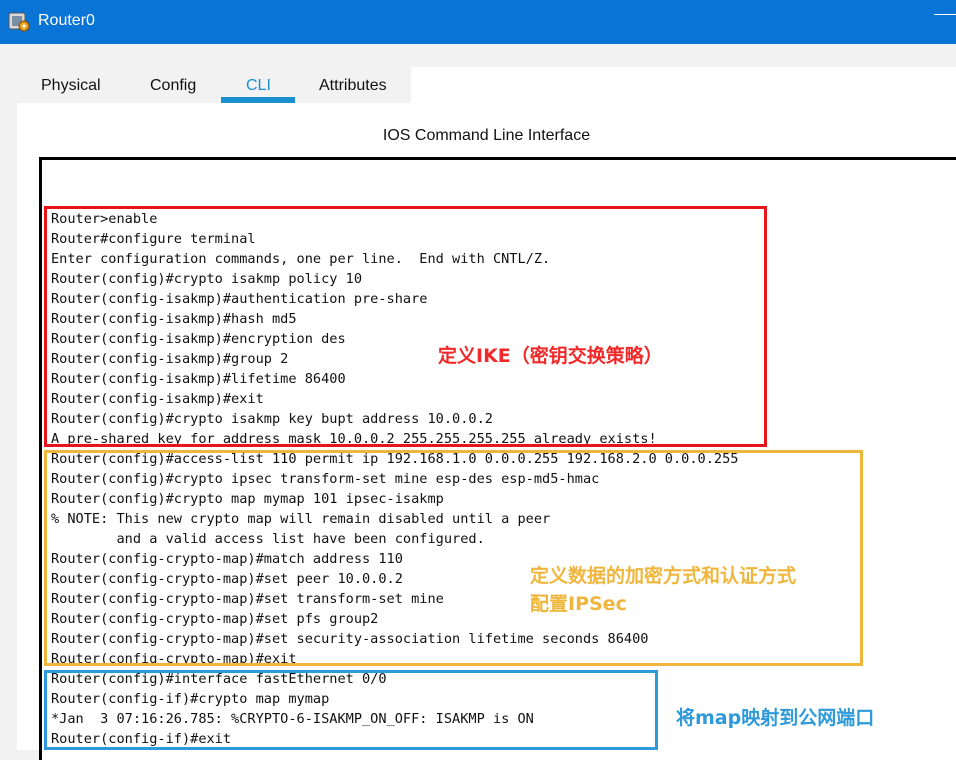 This screenshot has width=956, height=760. What do you see at coordinates (66, 20) in the screenshot?
I see `window-title: Router0` at bounding box center [66, 20].